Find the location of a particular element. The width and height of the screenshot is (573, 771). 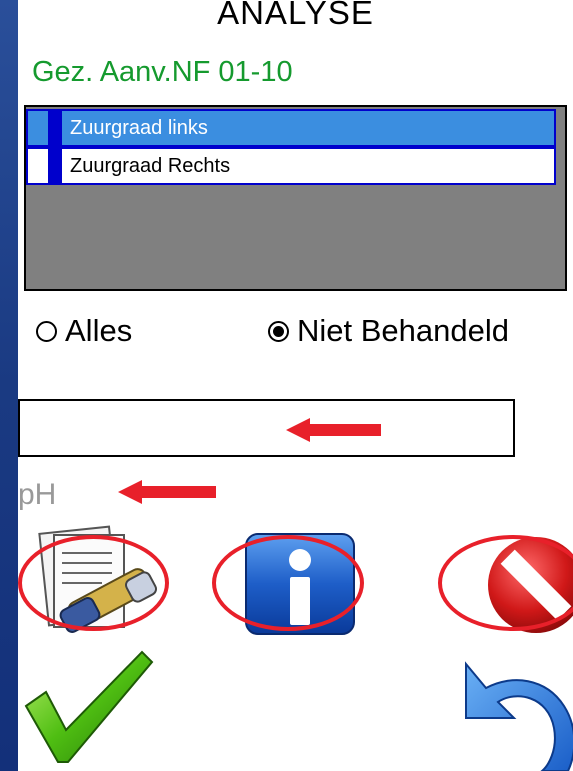

slide-background-strip is located at coordinates (9, 385).